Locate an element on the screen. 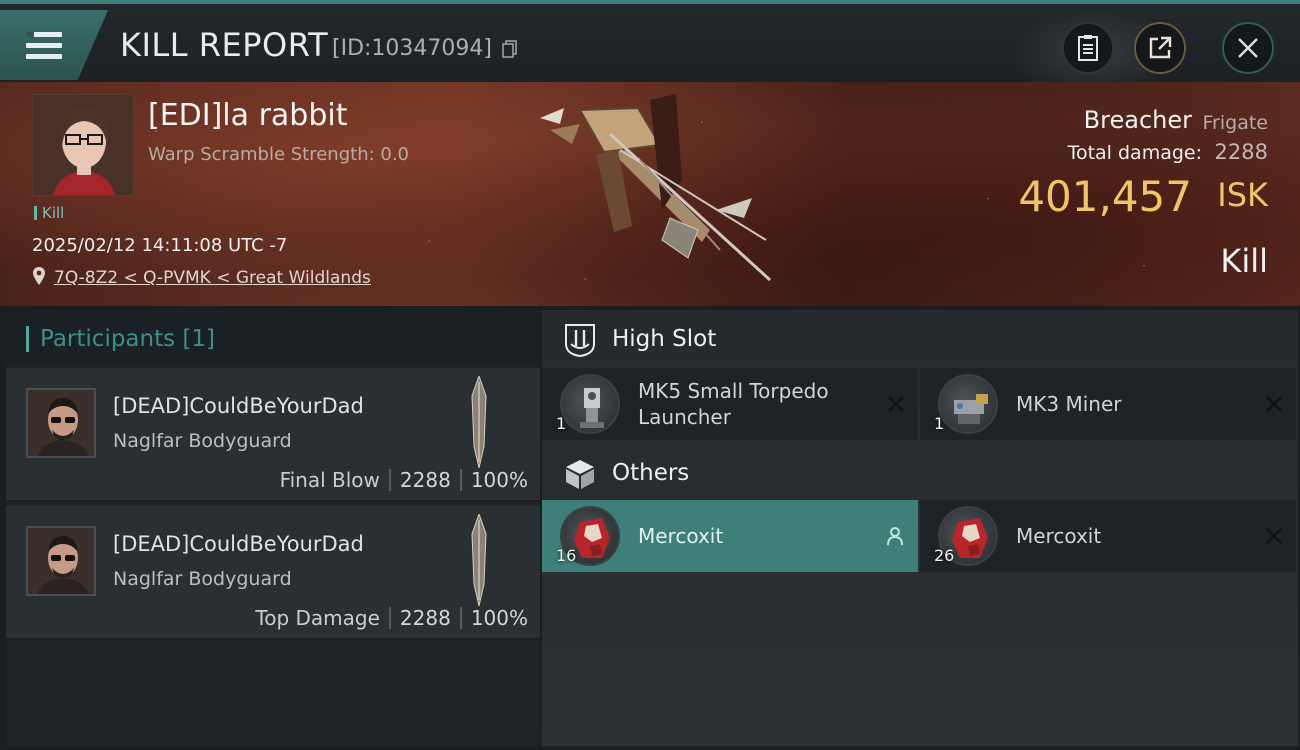  person-icon is located at coordinates (895, 536).